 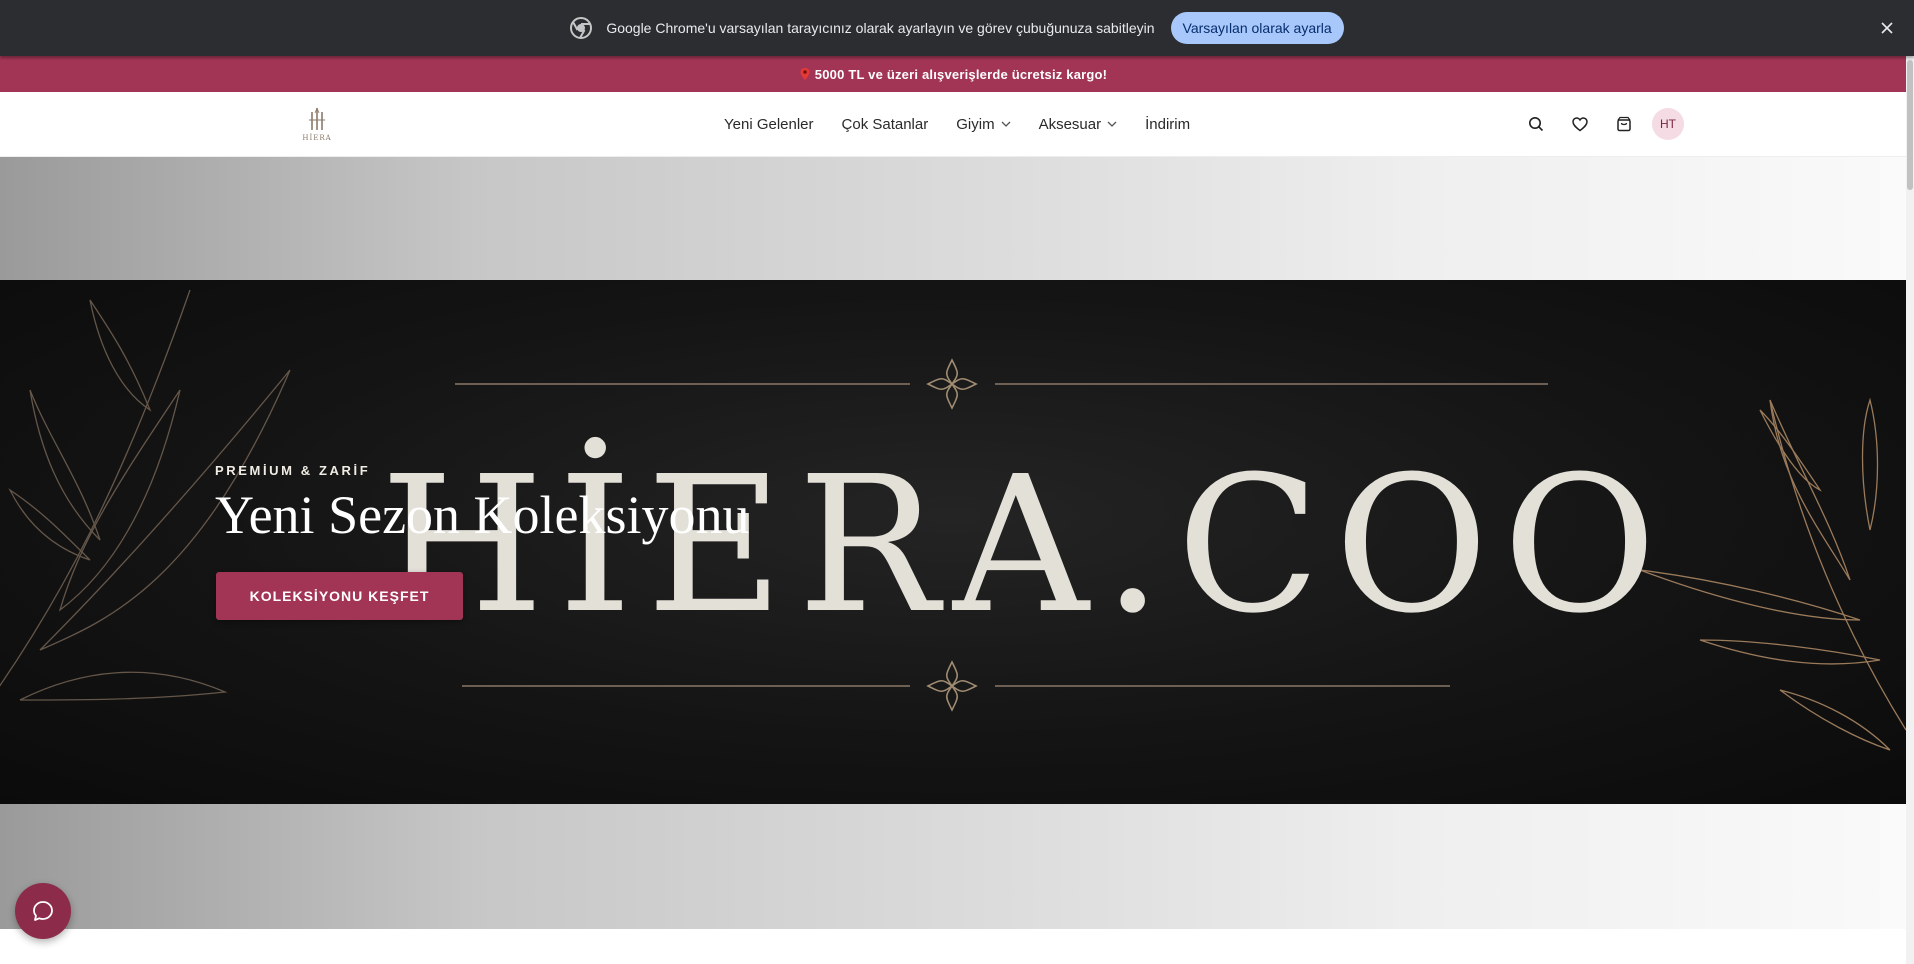 What do you see at coordinates (1910, 510) in the screenshot?
I see `page-scrollbar` at bounding box center [1910, 510].